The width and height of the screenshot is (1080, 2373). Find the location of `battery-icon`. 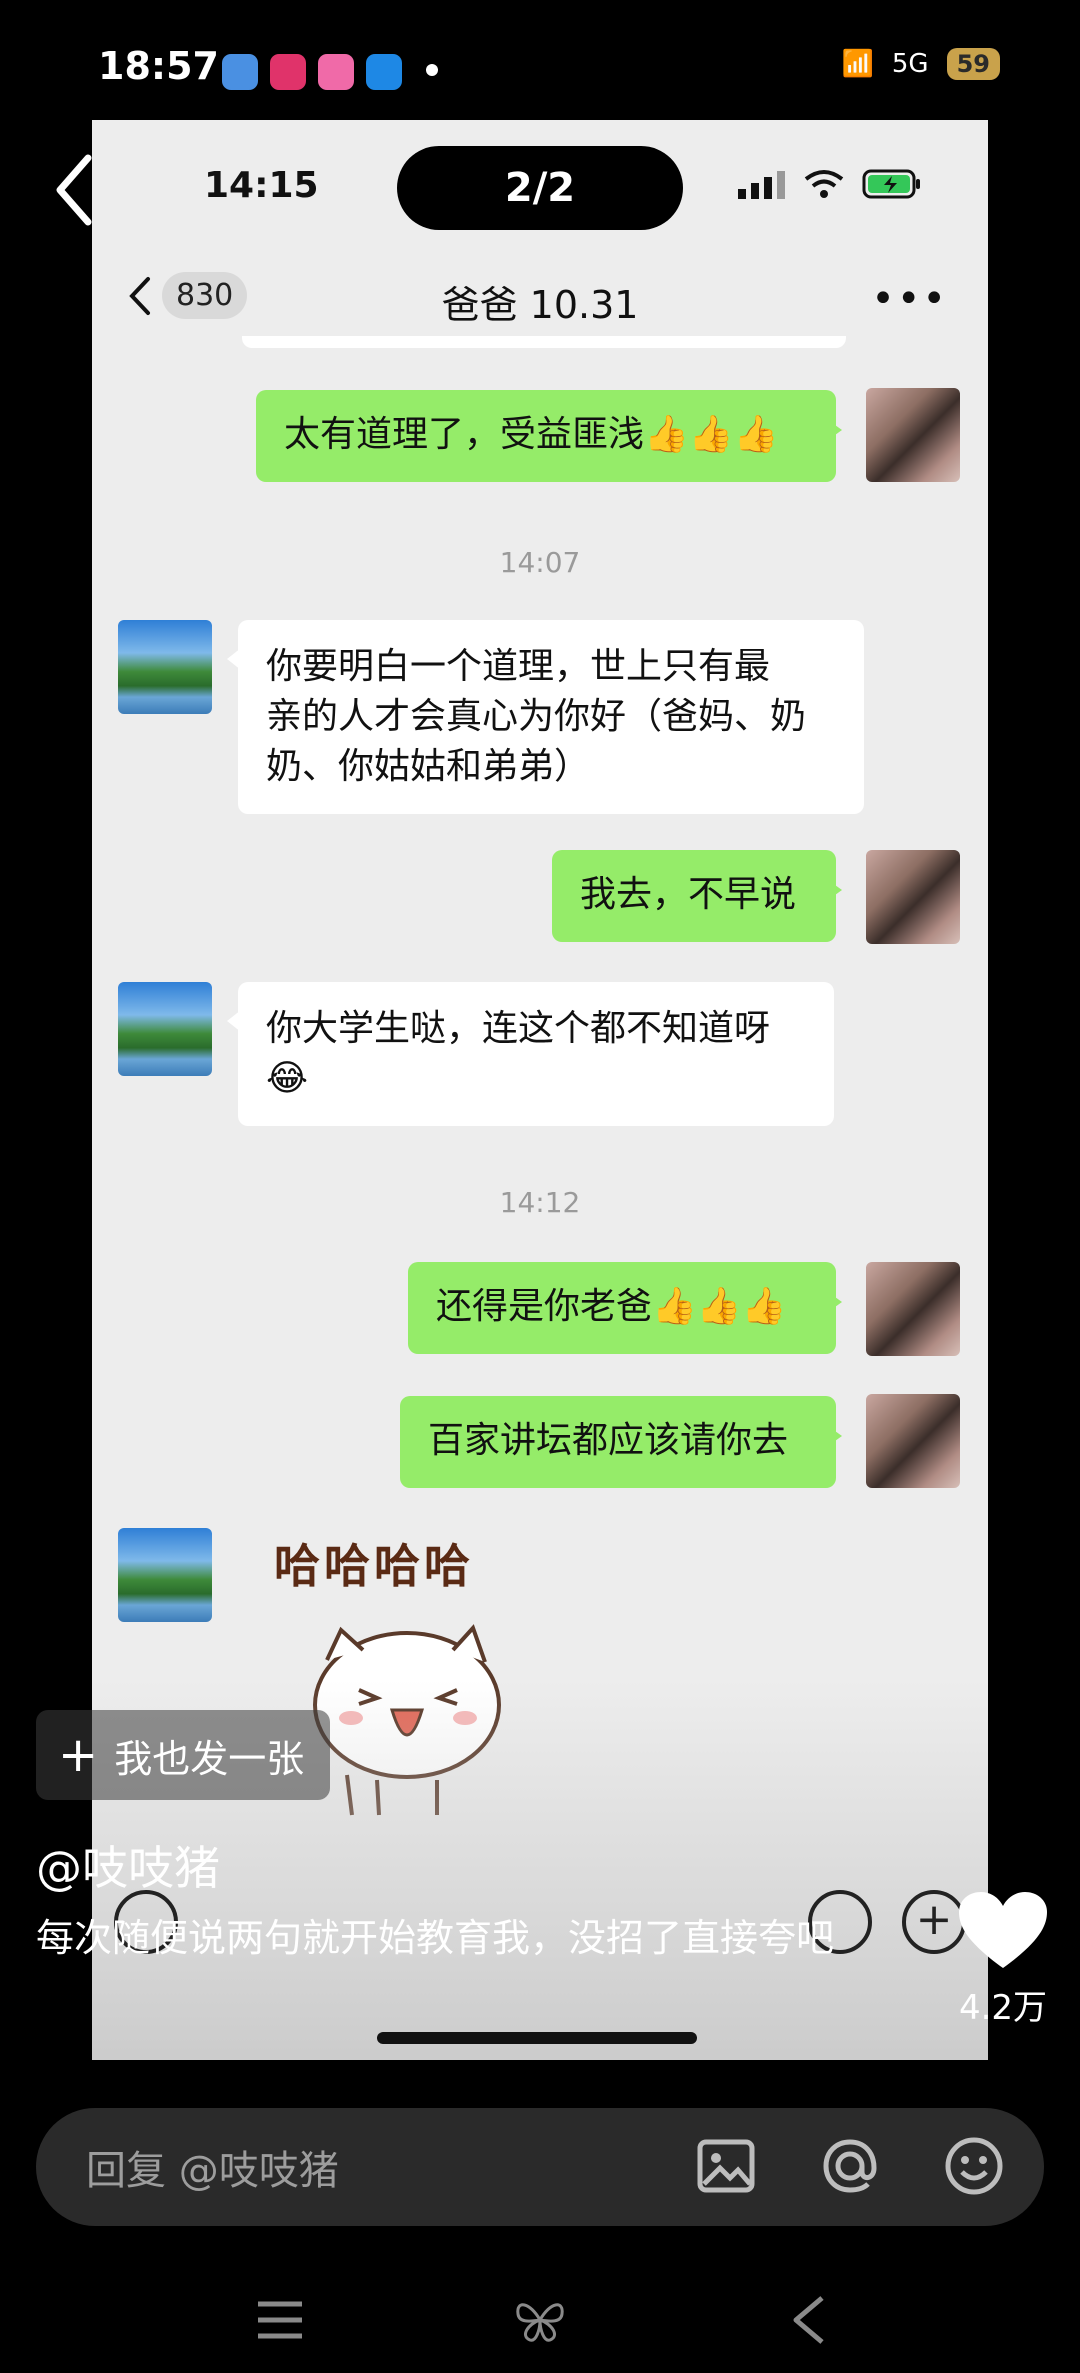

battery-icon is located at coordinates (891, 184).